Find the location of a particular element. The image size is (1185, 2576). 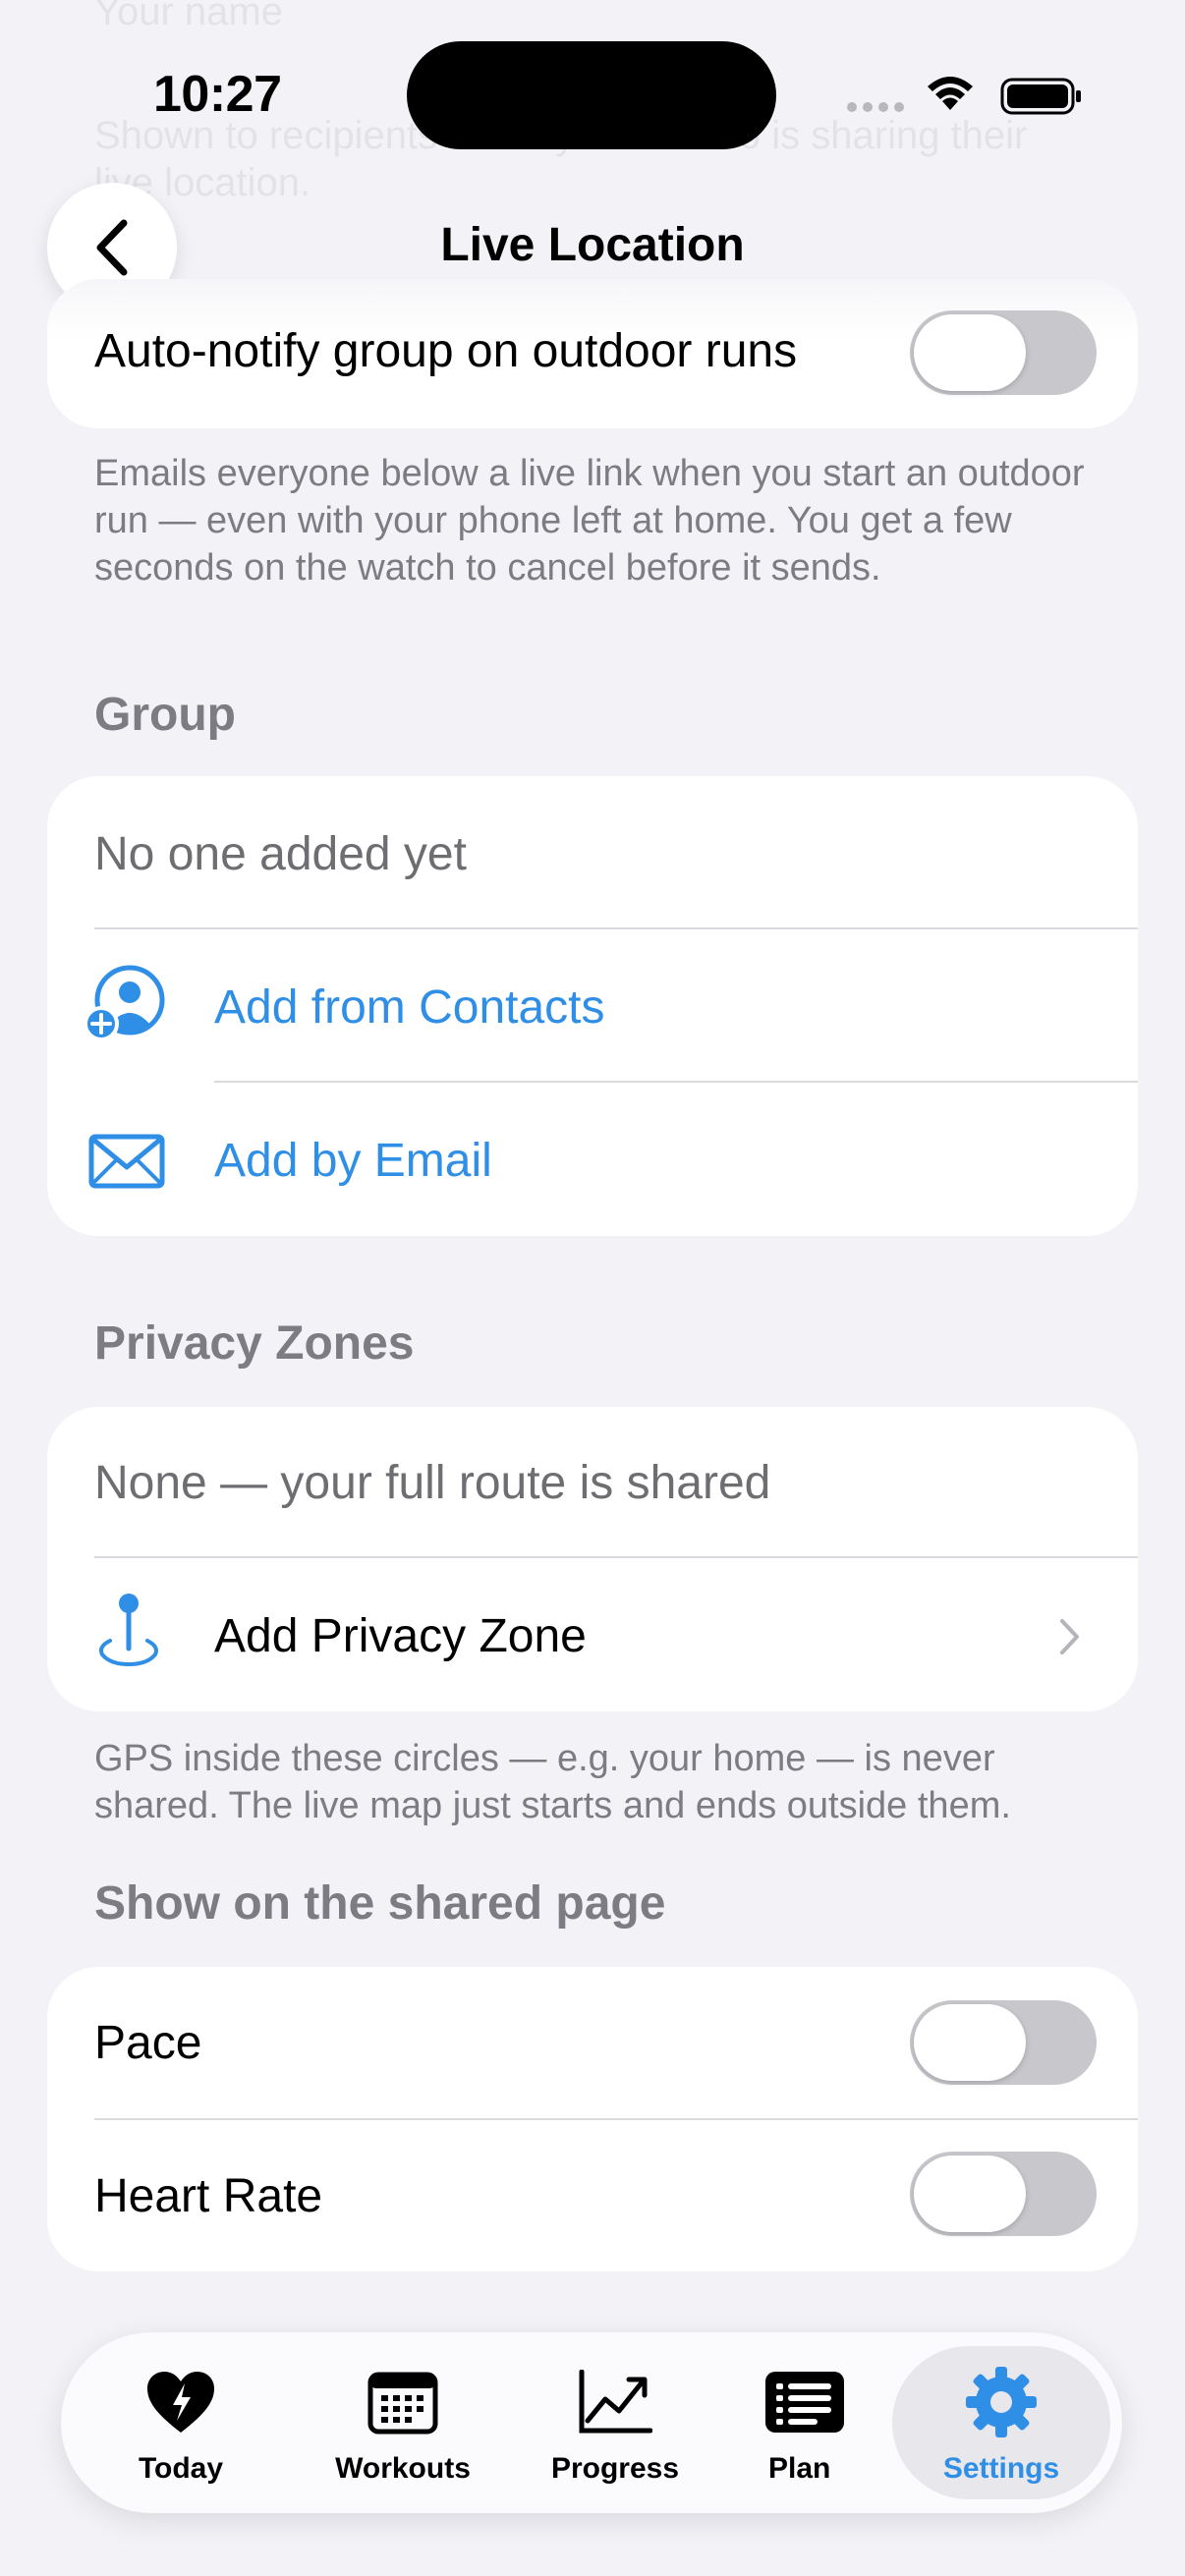

heart-rate-toggle is located at coordinates (1004, 2194).